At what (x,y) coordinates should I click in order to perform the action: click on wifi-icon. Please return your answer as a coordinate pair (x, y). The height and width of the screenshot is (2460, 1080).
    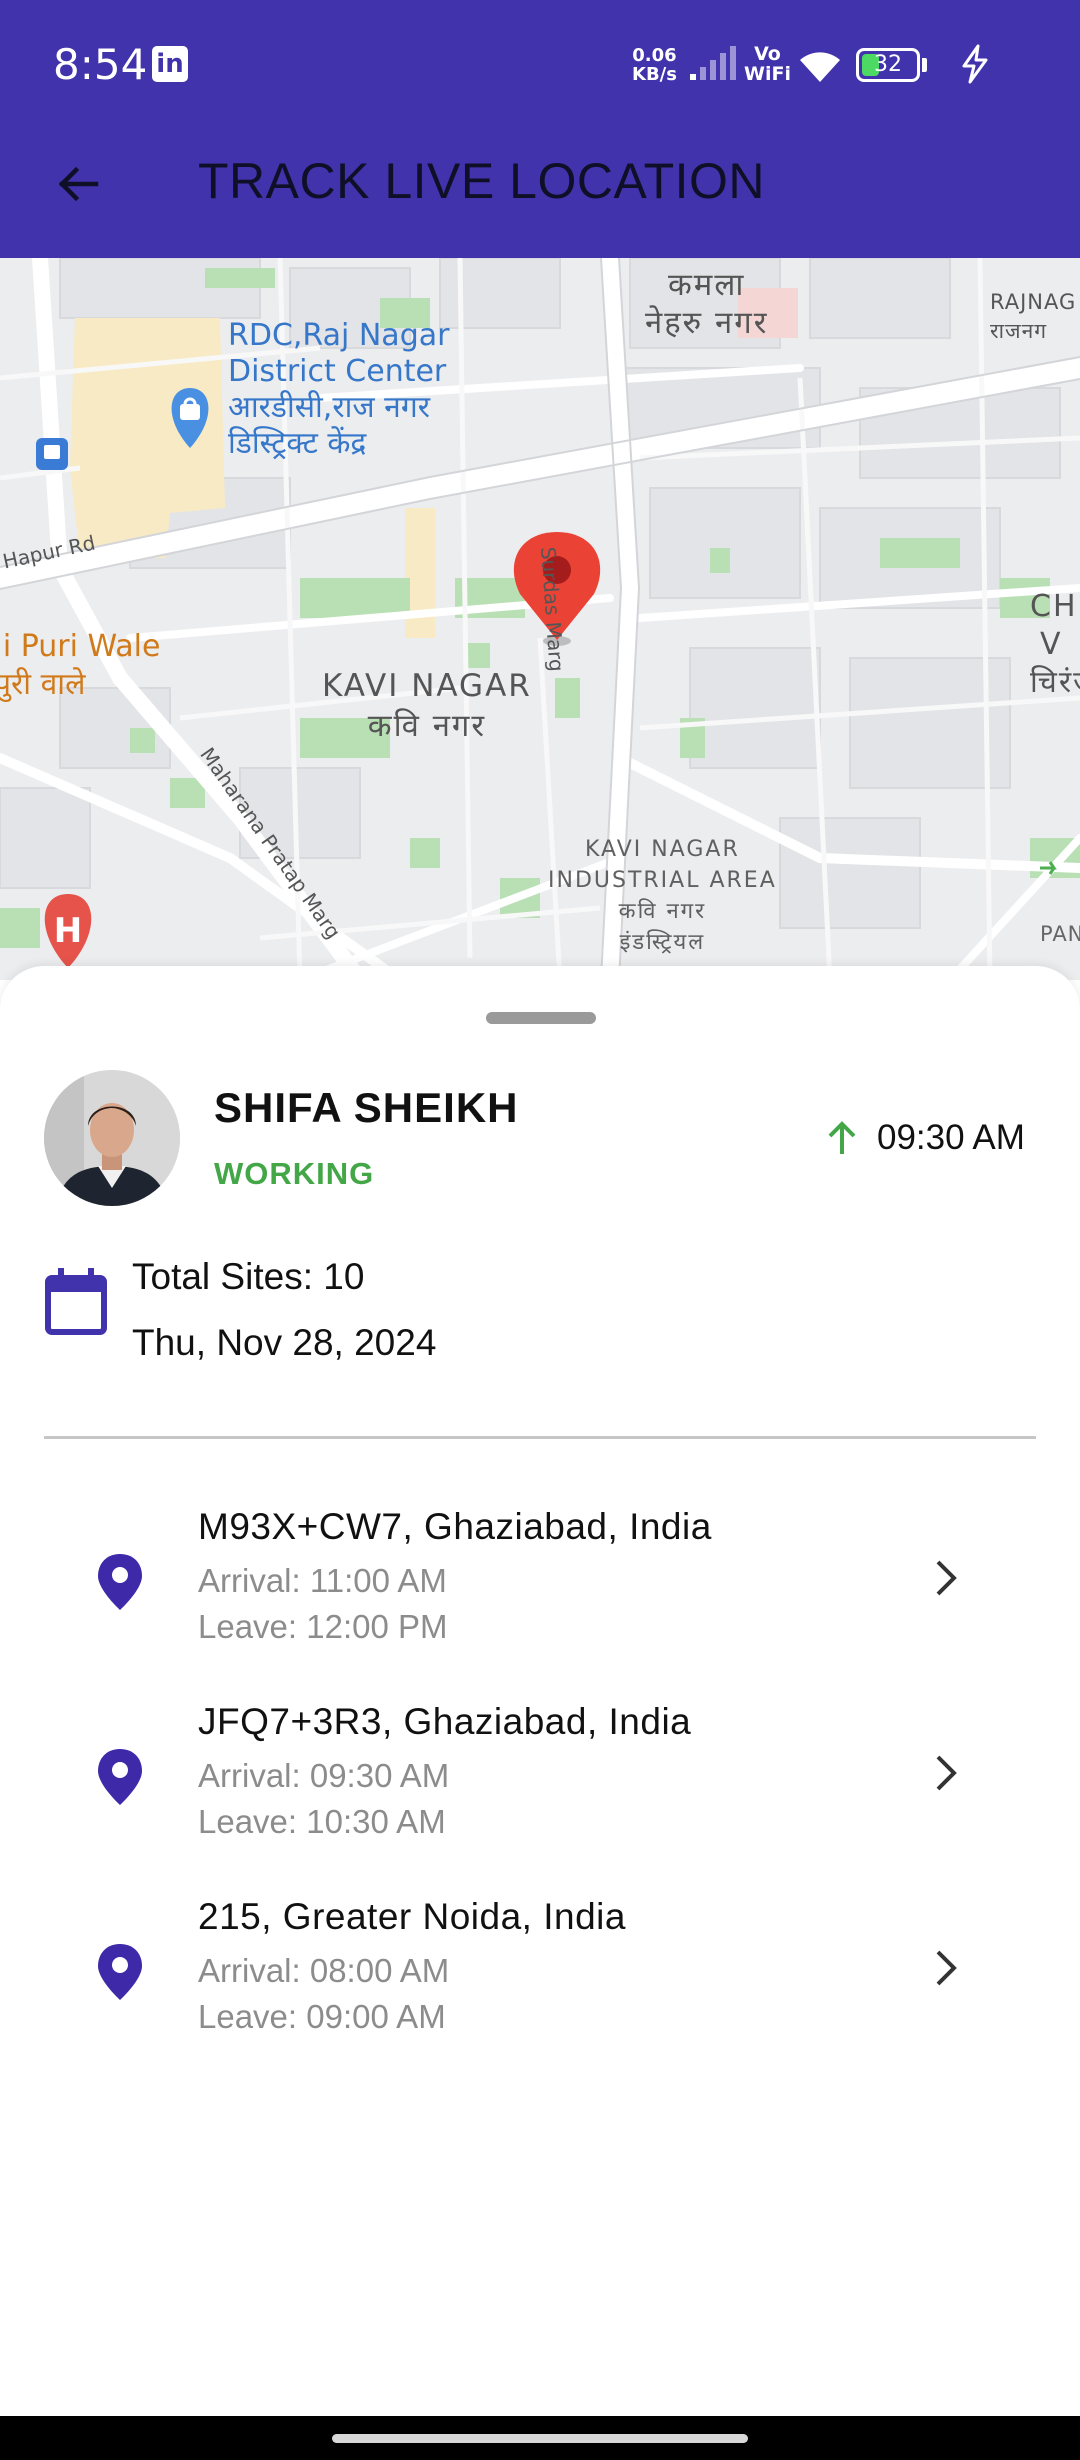
    Looking at the image, I should click on (820, 67).